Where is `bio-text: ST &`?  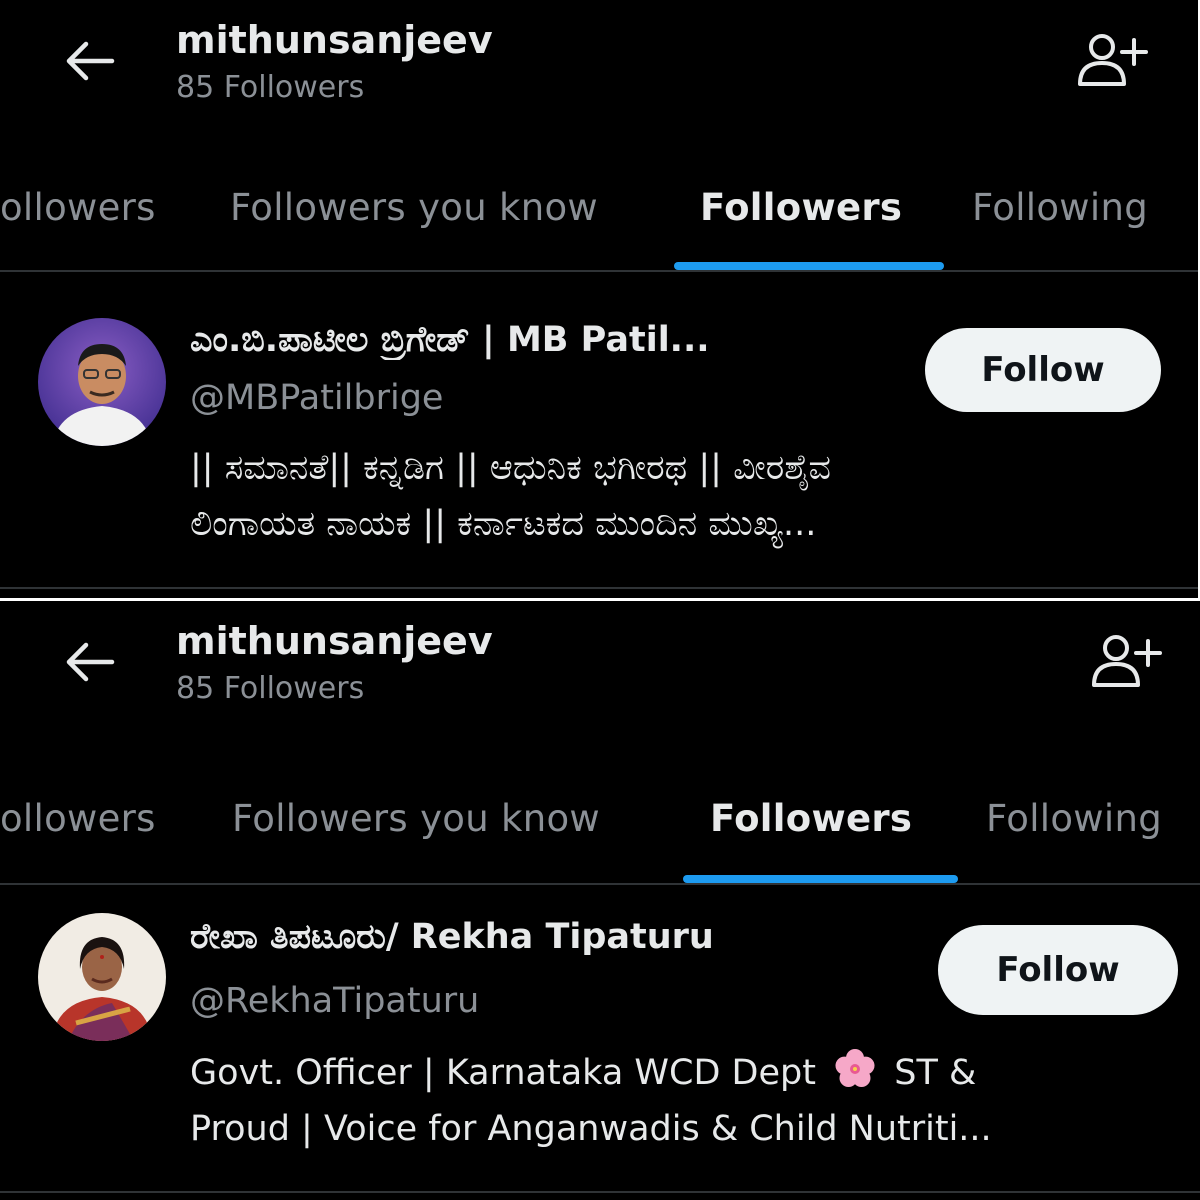 bio-text: ST & is located at coordinates (935, 1073).